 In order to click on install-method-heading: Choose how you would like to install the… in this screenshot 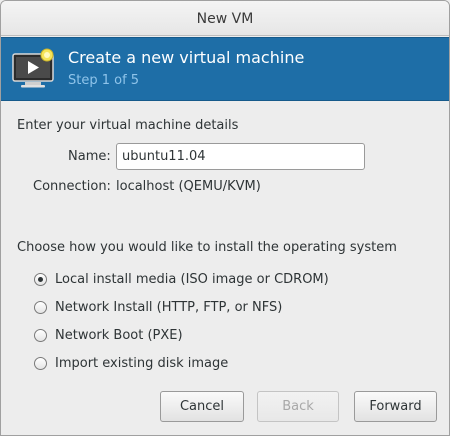, I will do `click(207, 247)`.